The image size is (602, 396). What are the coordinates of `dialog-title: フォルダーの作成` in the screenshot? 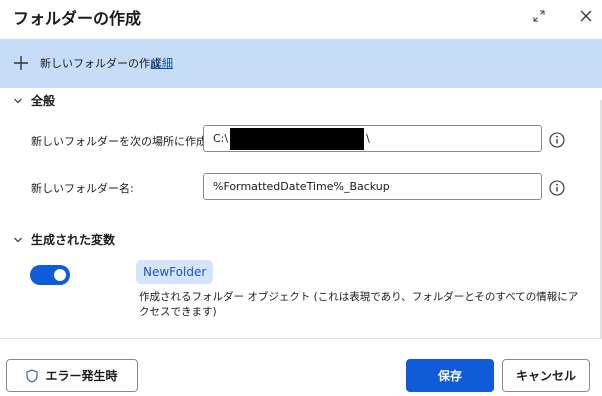 It's located at (77, 18).